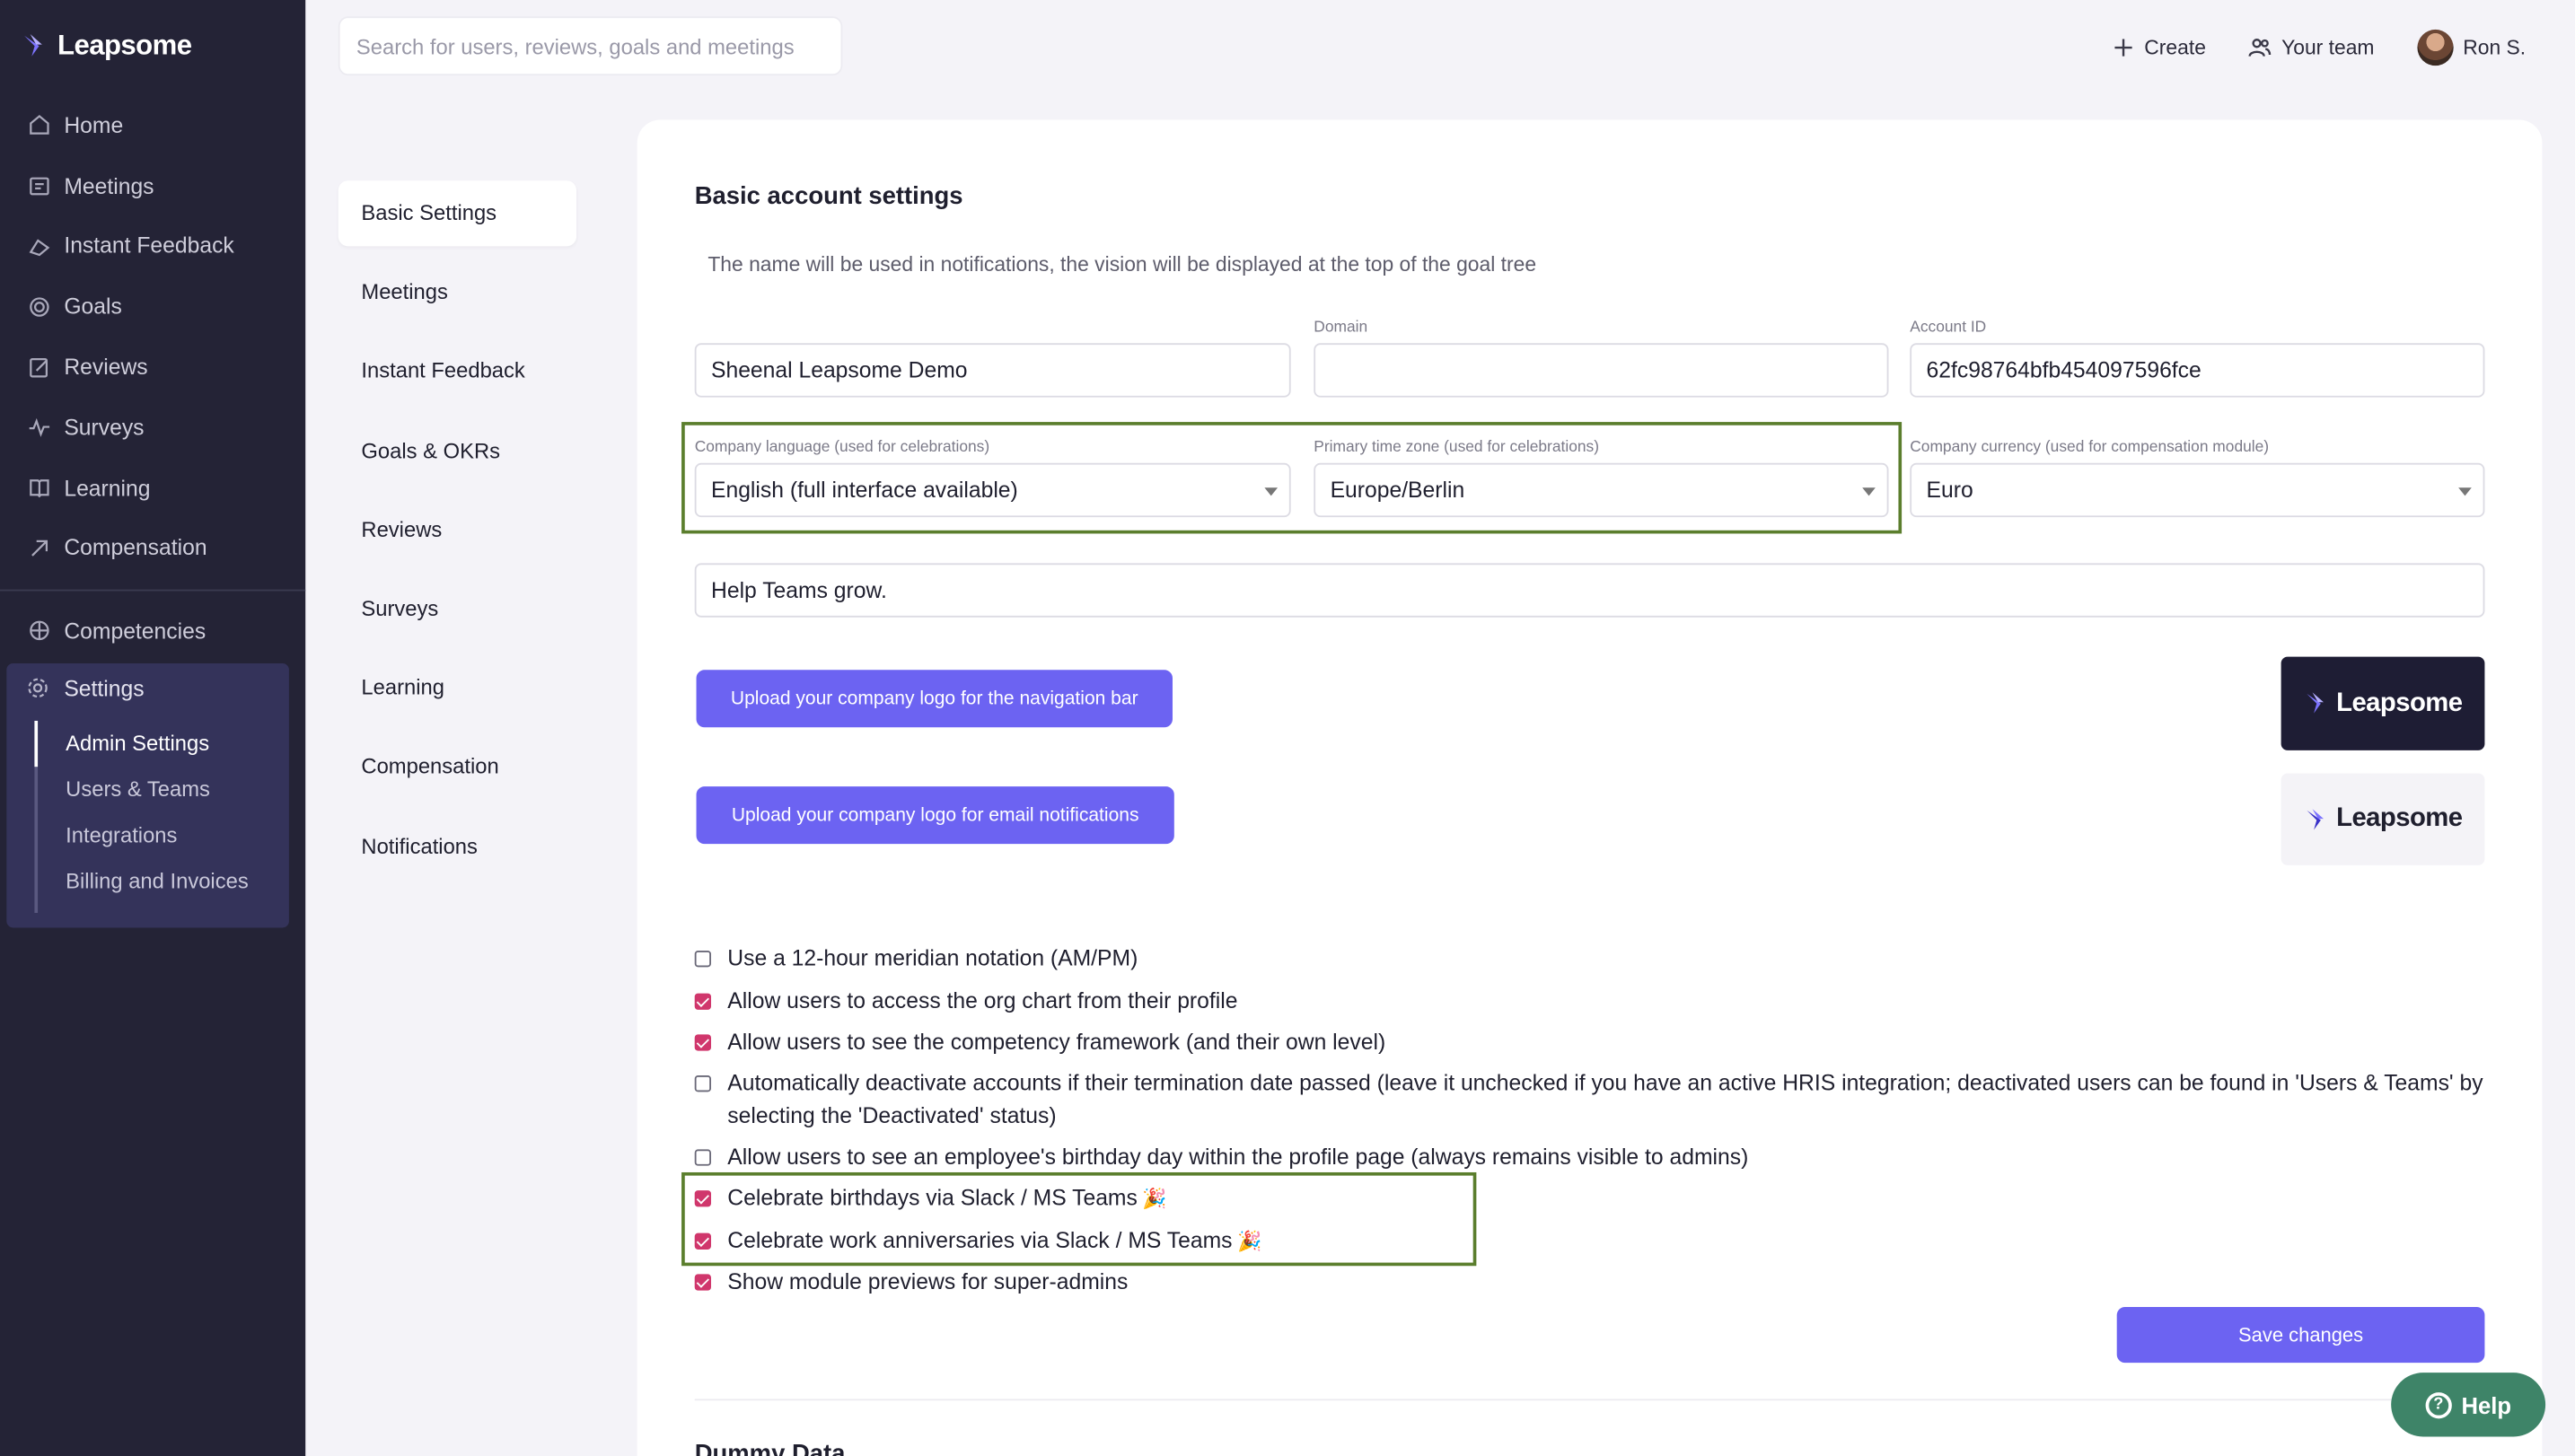 The width and height of the screenshot is (2575, 1456). I want to click on submenu-active-indicator, so click(36, 743).